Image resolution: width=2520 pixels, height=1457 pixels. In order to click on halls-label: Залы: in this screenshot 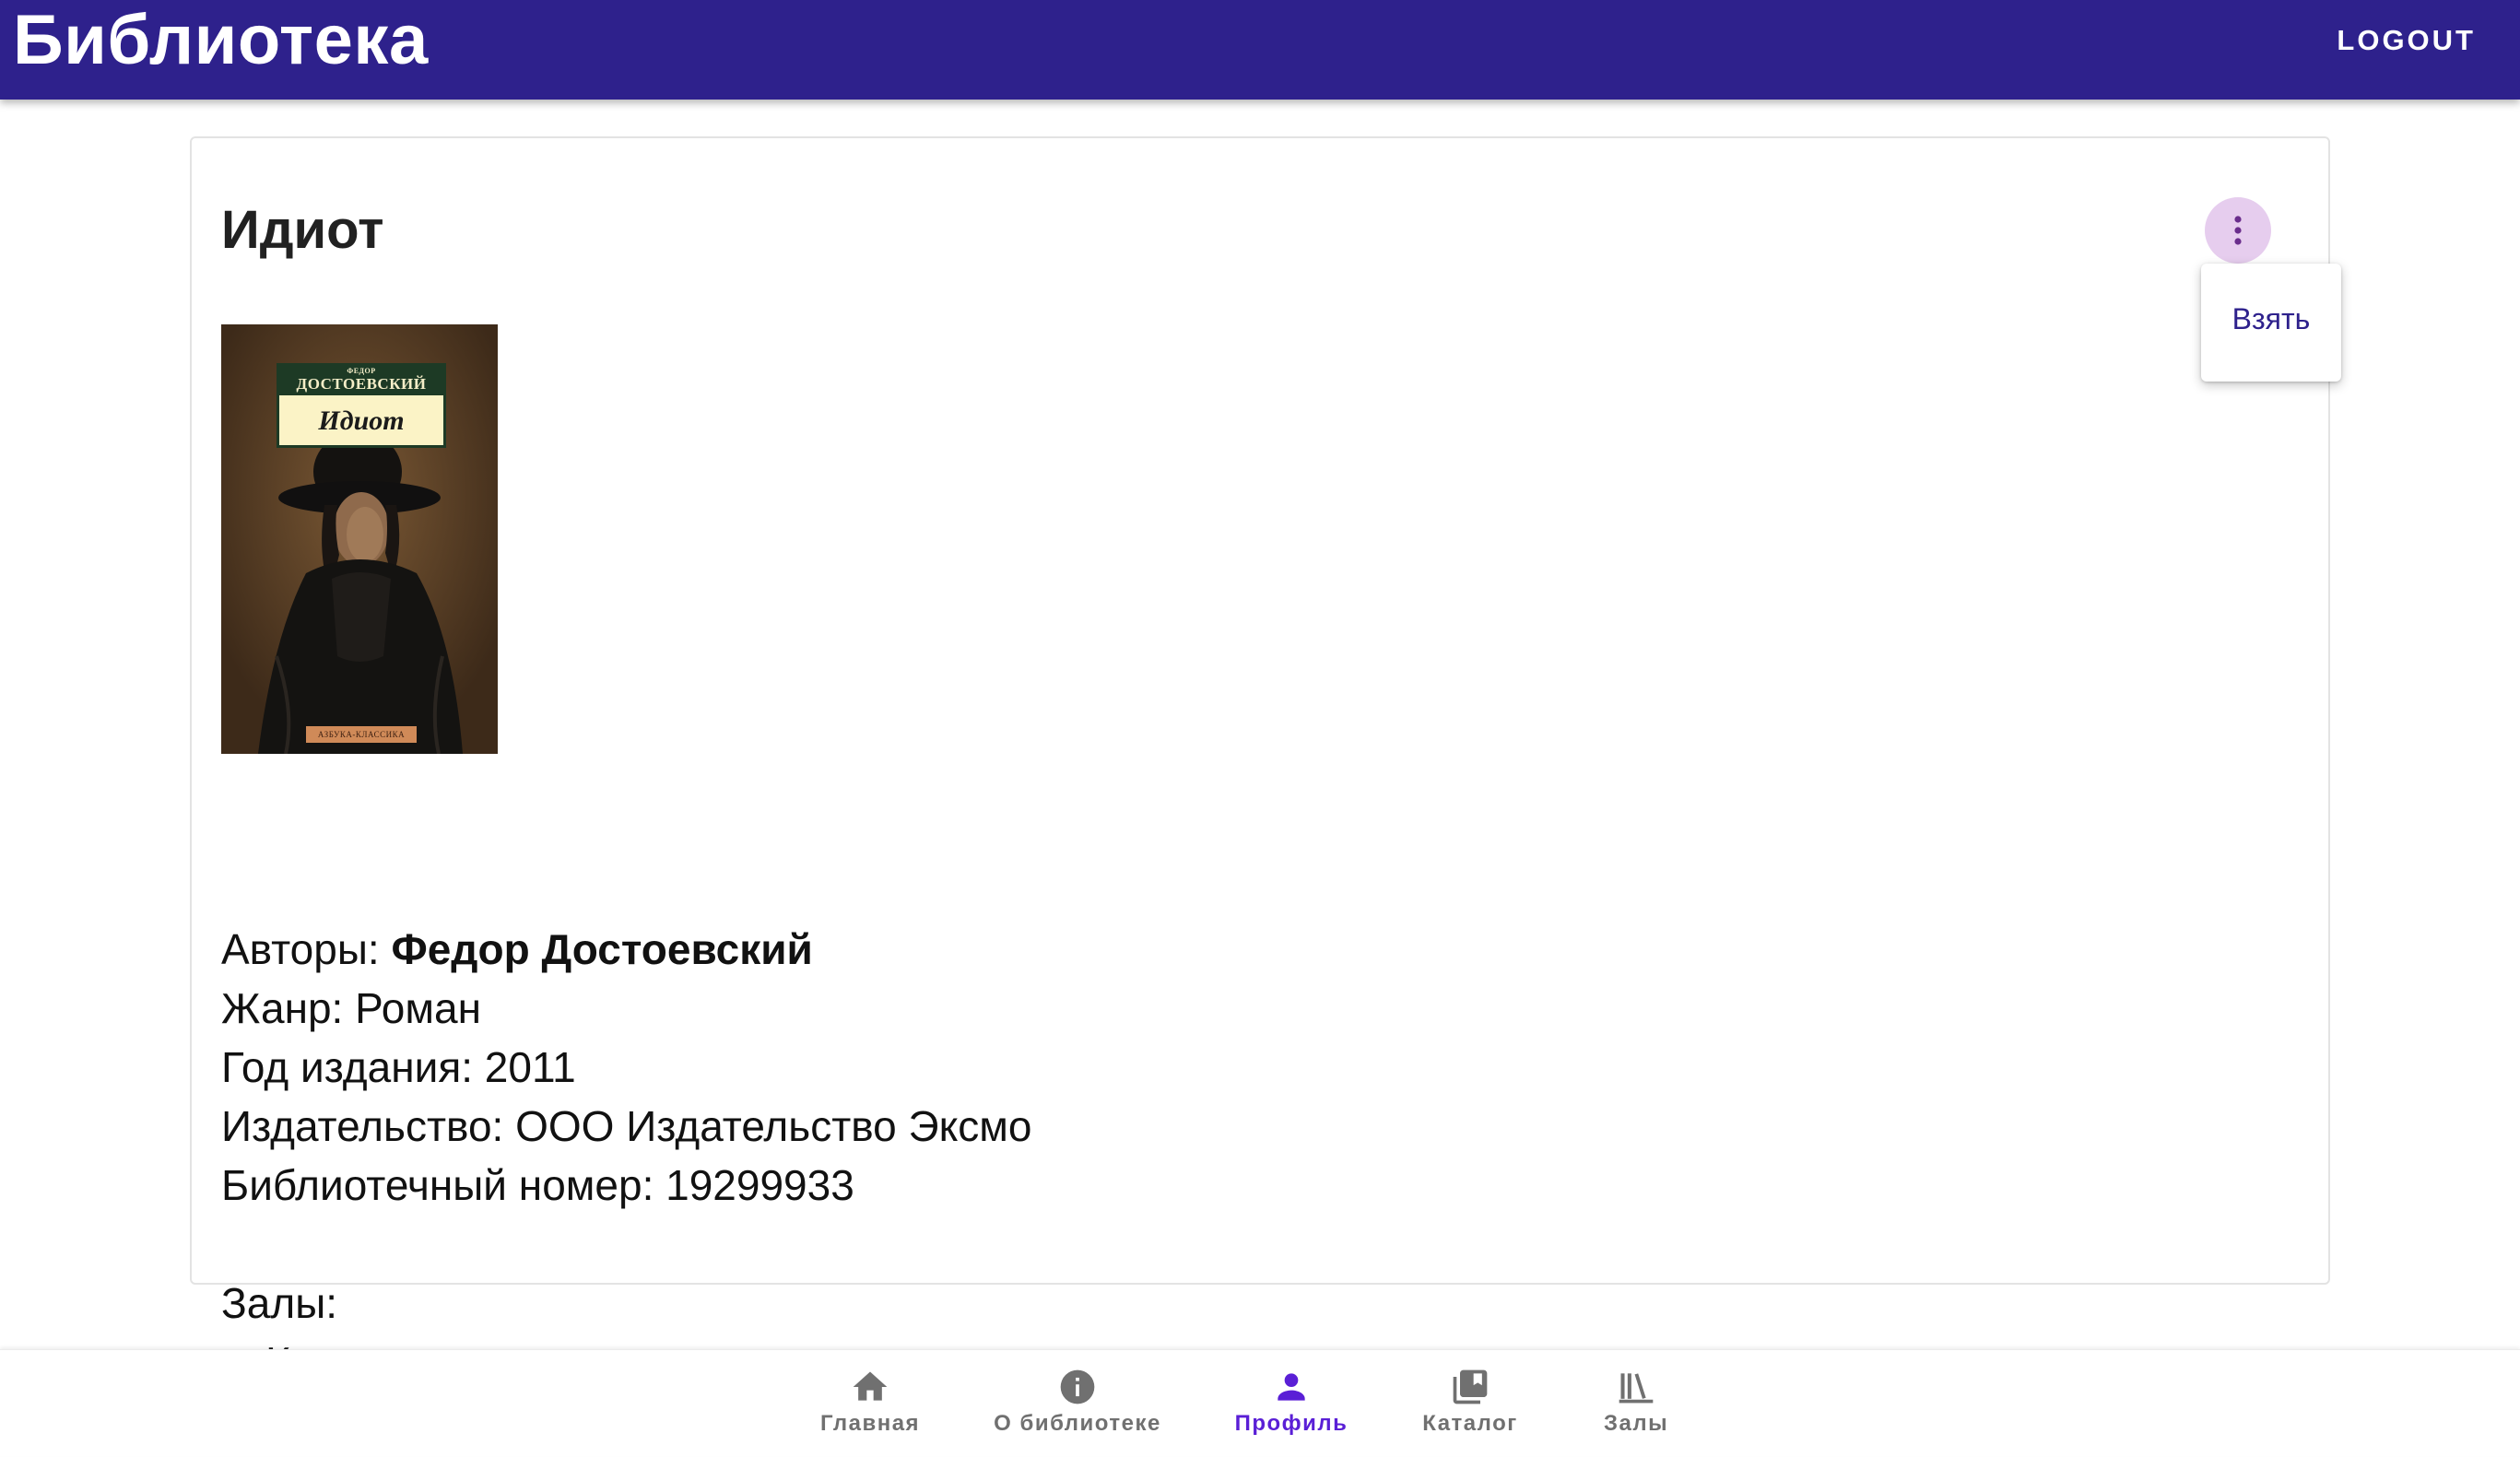, I will do `click(279, 1303)`.